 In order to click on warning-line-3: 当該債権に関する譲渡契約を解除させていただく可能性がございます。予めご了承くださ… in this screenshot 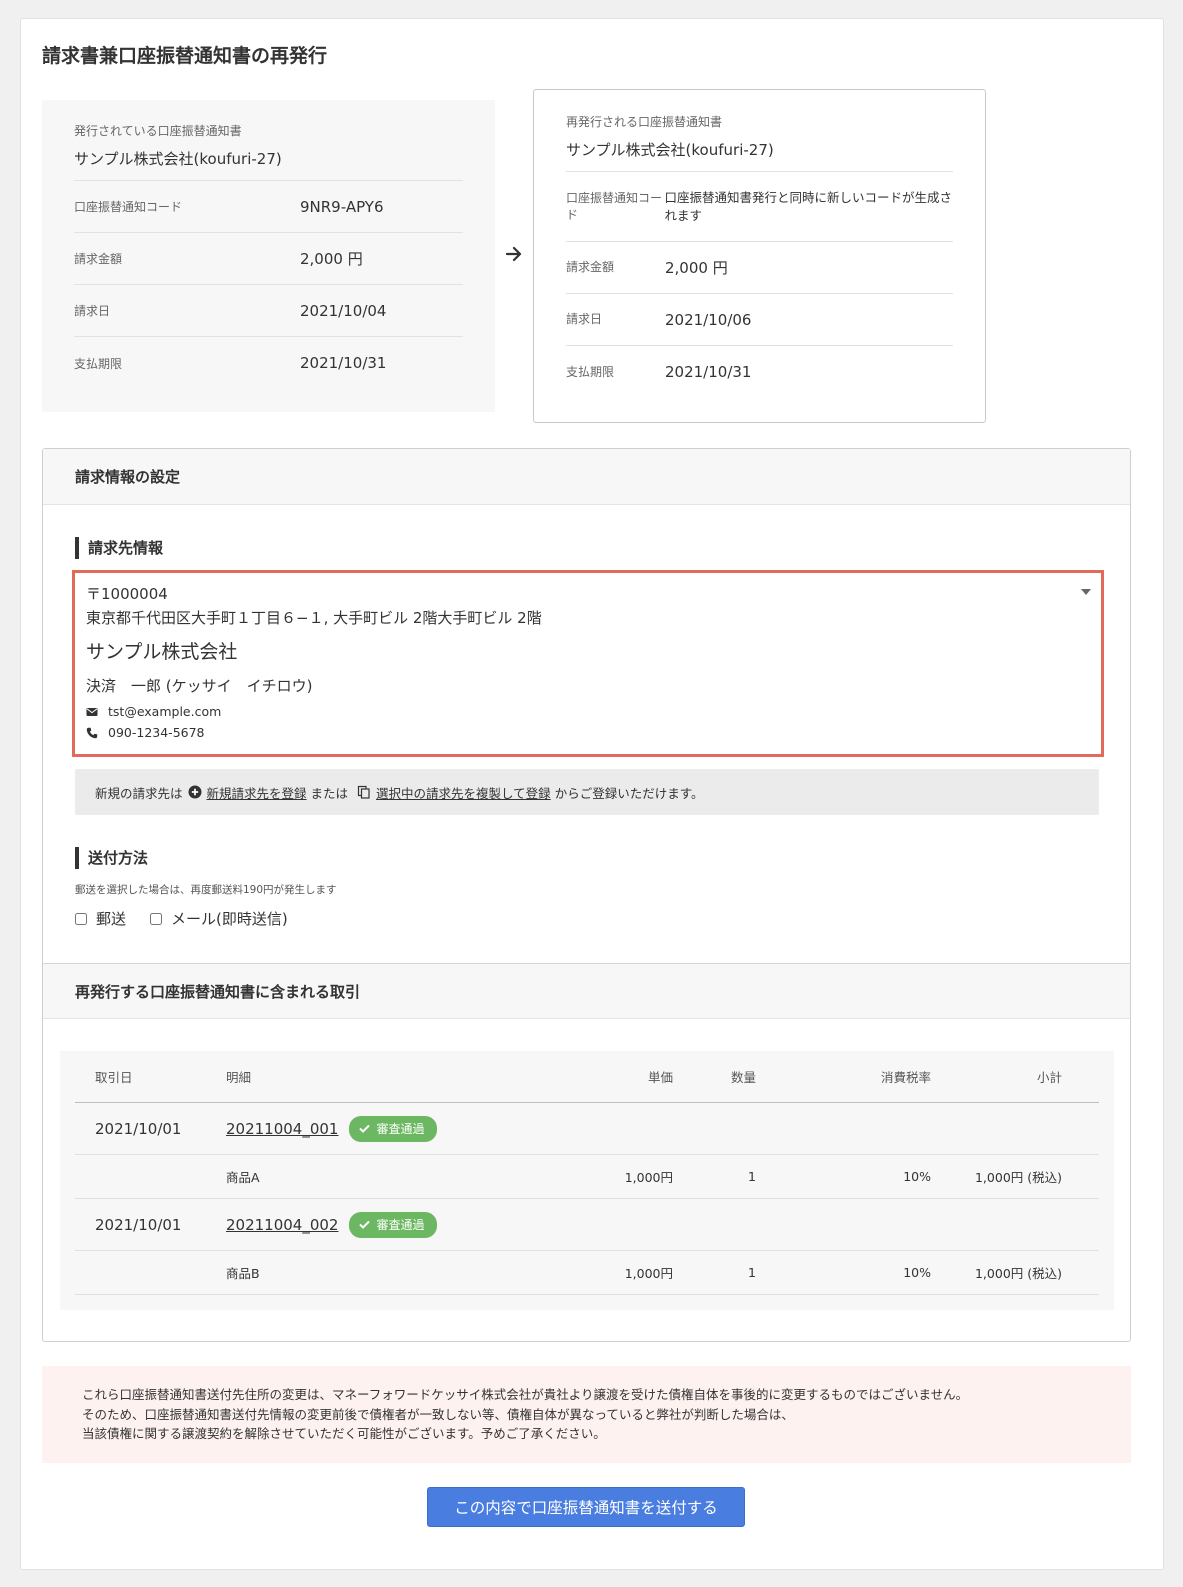, I will do `click(344, 1433)`.